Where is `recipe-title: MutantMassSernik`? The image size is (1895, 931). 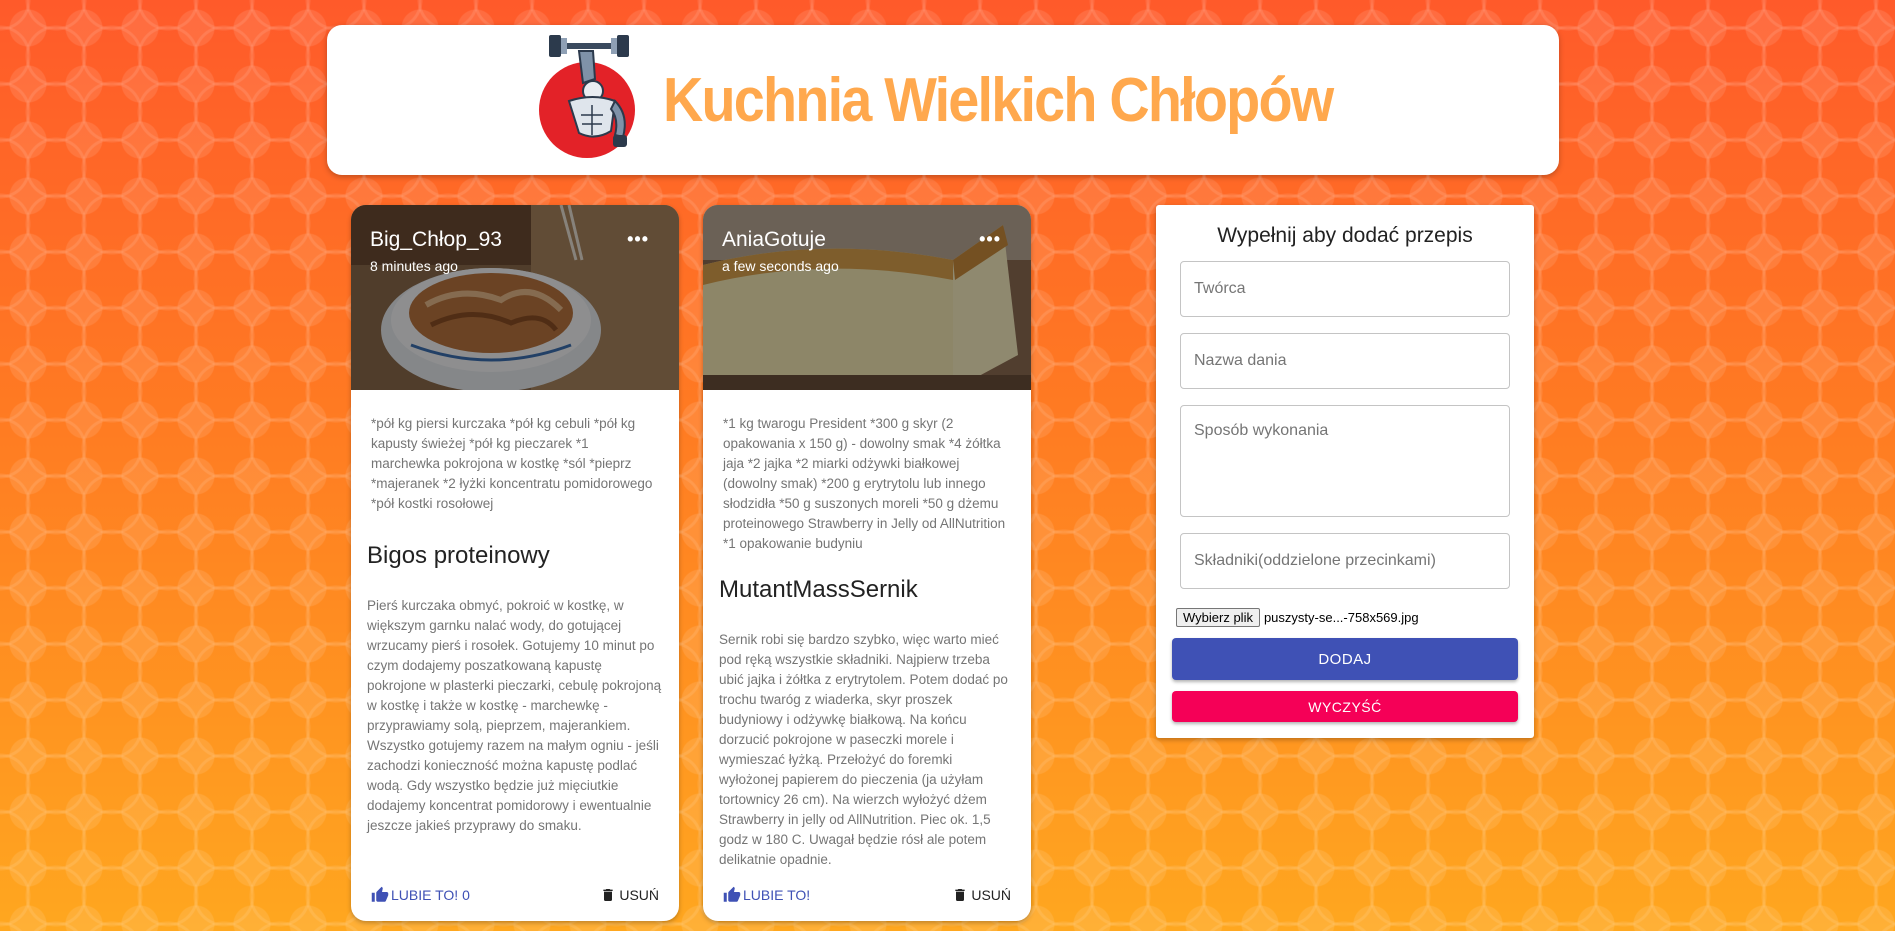
recipe-title: MutantMassSernik is located at coordinates (818, 589).